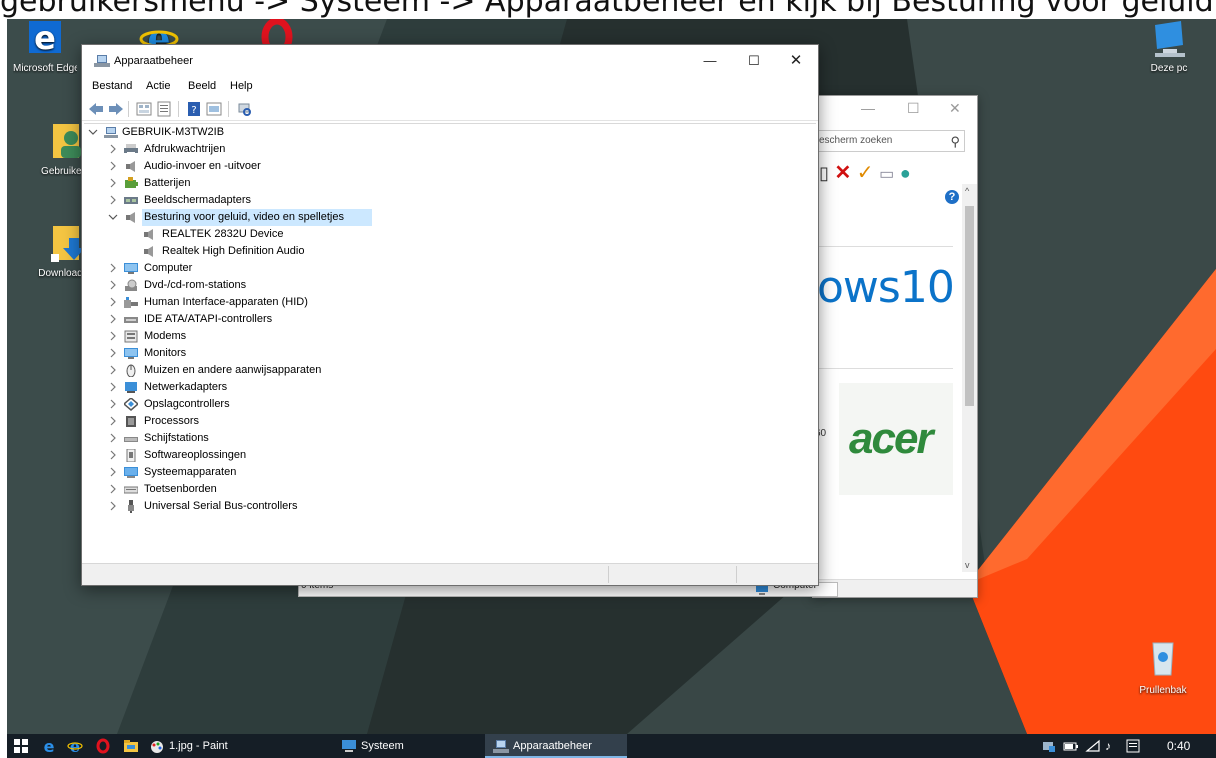 This screenshot has width=1216, height=758. I want to click on tree-category-label: Opslagcontrollers, so click(187, 404).